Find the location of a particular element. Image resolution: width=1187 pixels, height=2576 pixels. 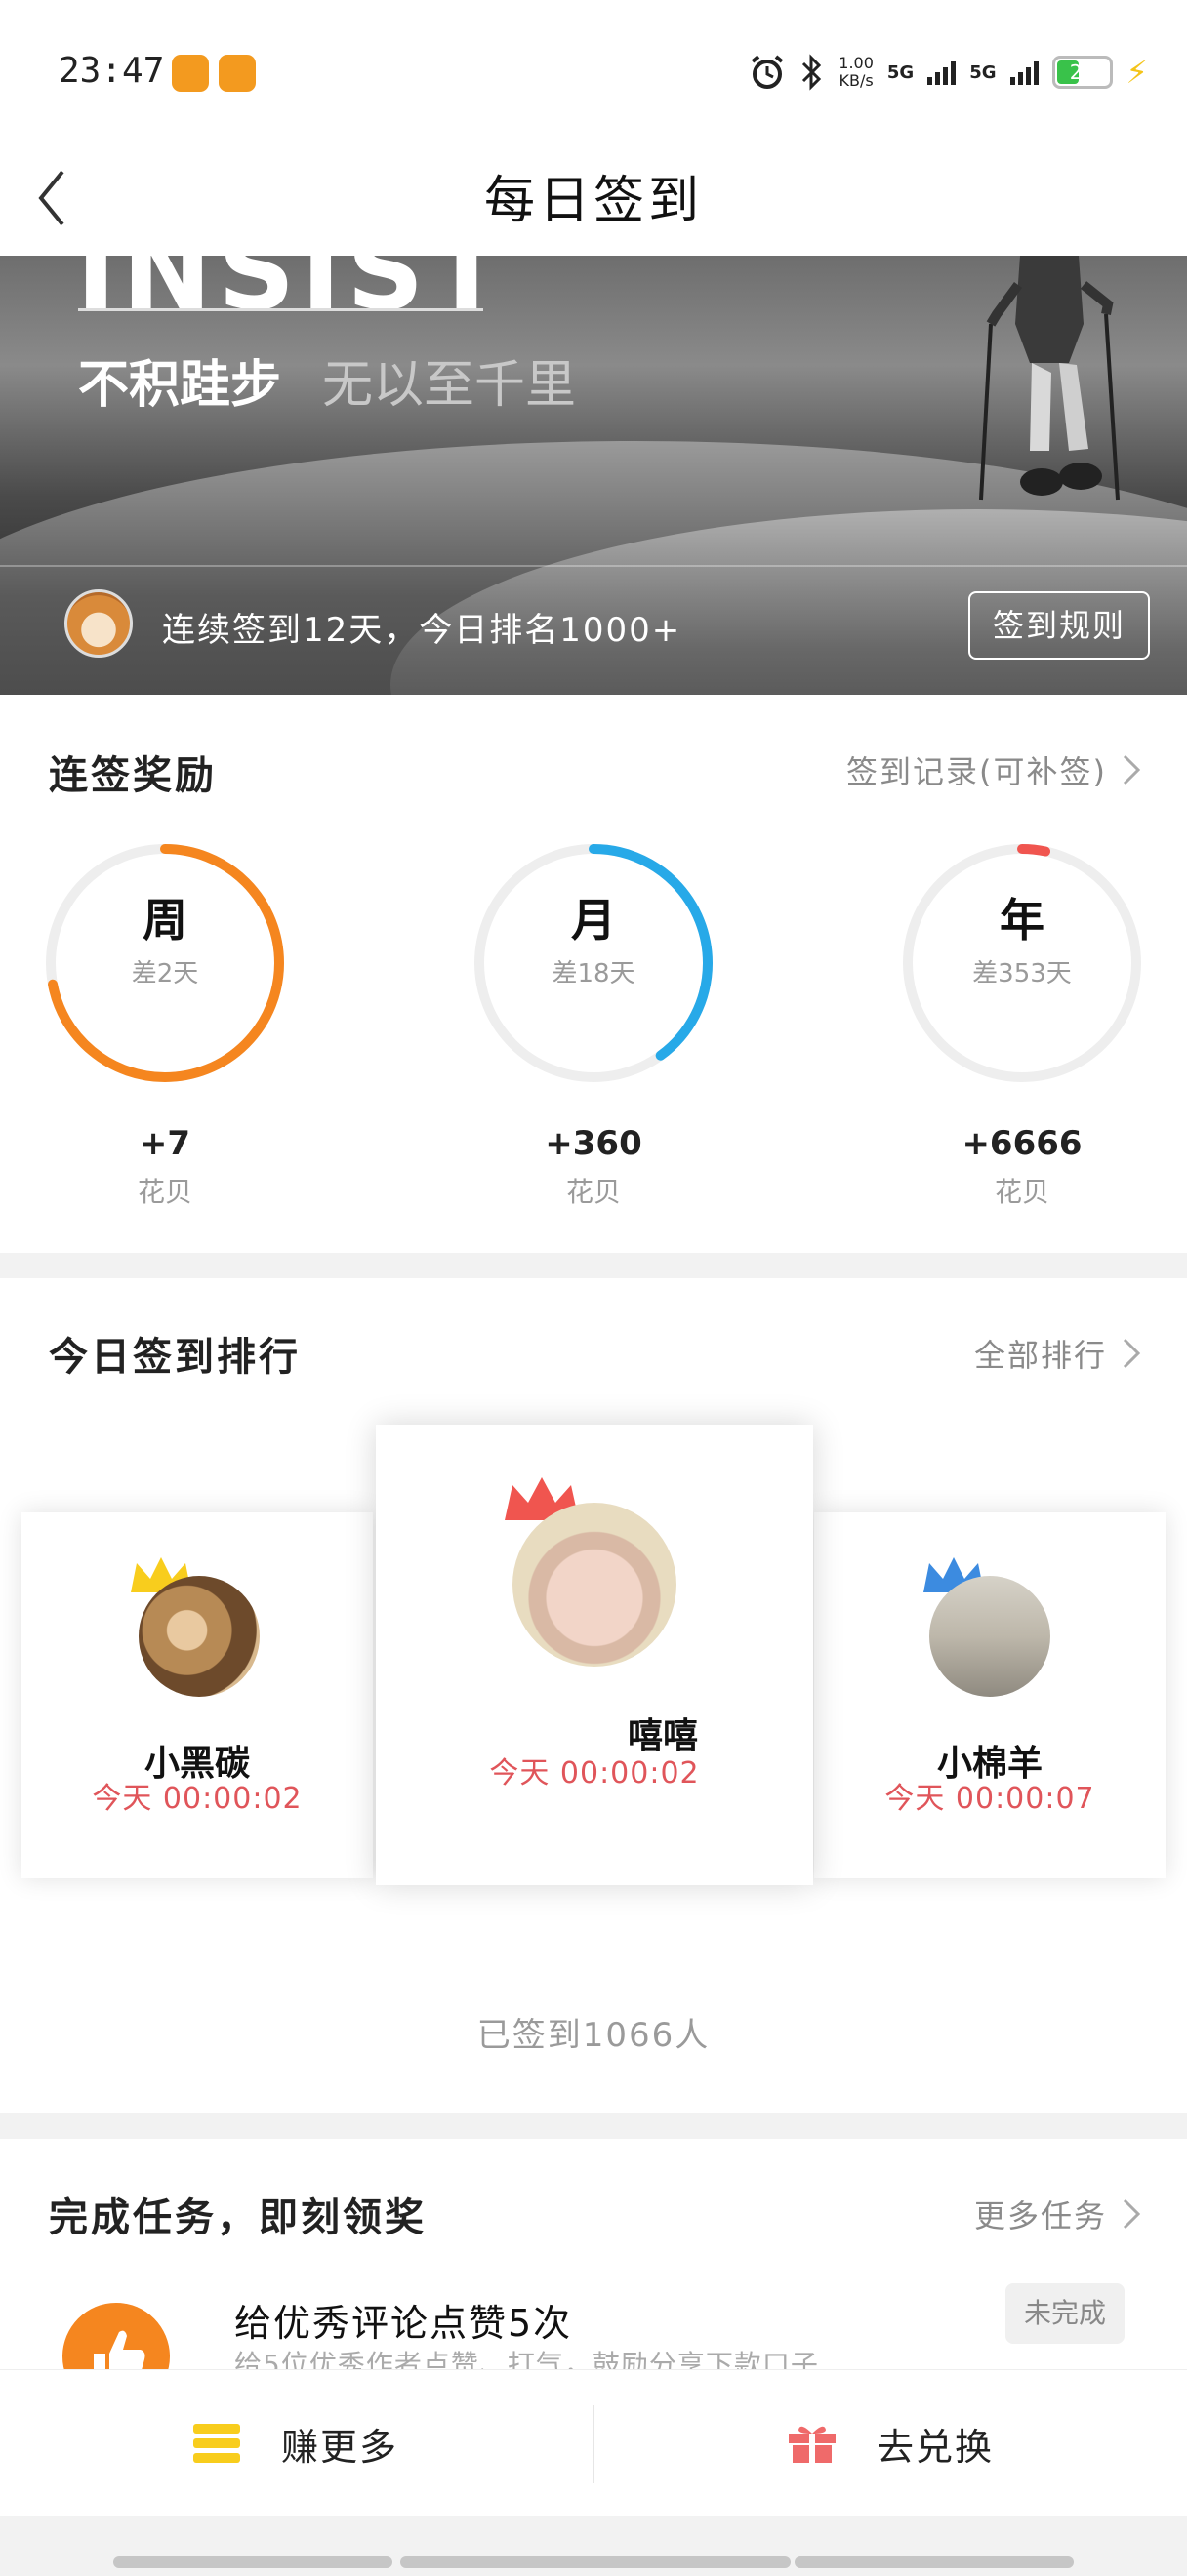

rank-card-first: 嘻嘻 今天 00:00:02 is located at coordinates (594, 1655).